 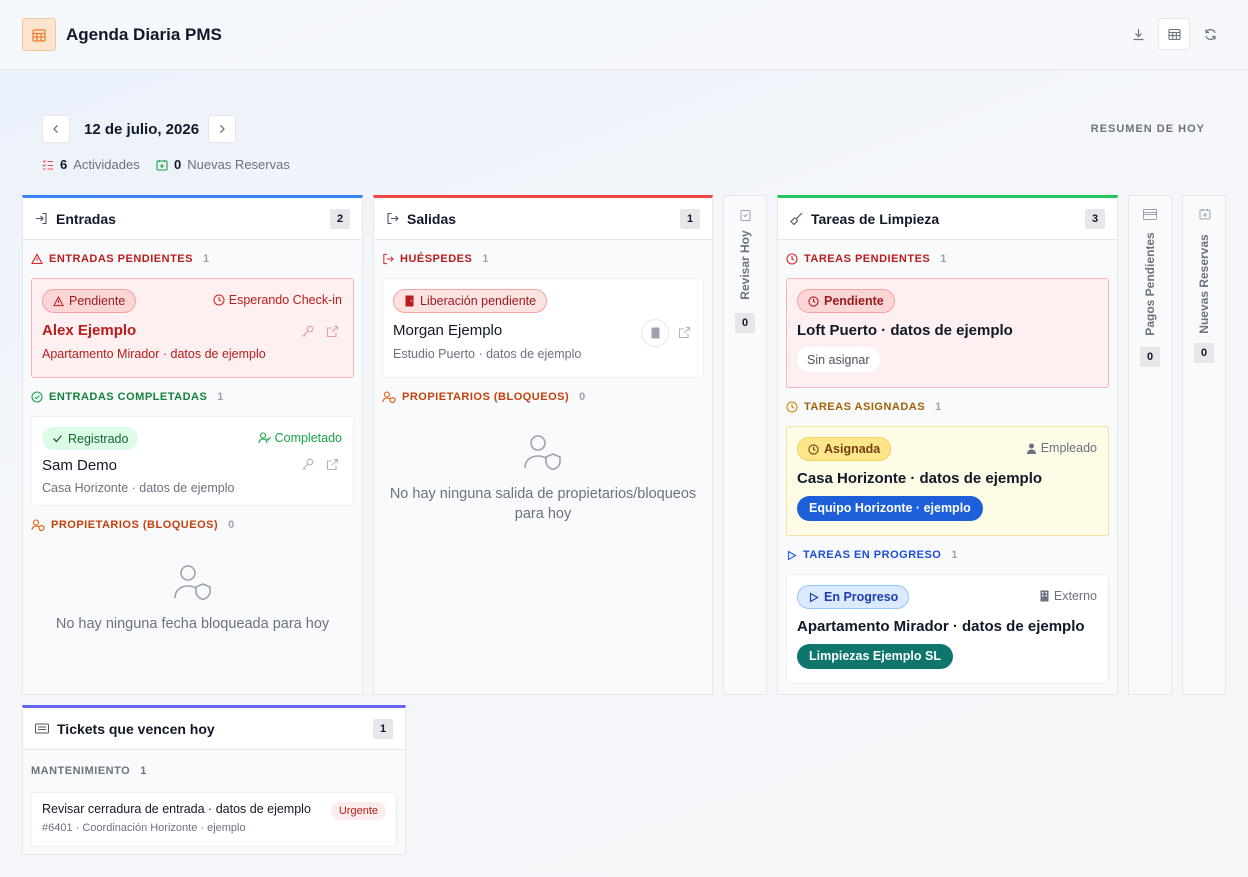 I want to click on assignee-type: Empleado, so click(x=1061, y=448).